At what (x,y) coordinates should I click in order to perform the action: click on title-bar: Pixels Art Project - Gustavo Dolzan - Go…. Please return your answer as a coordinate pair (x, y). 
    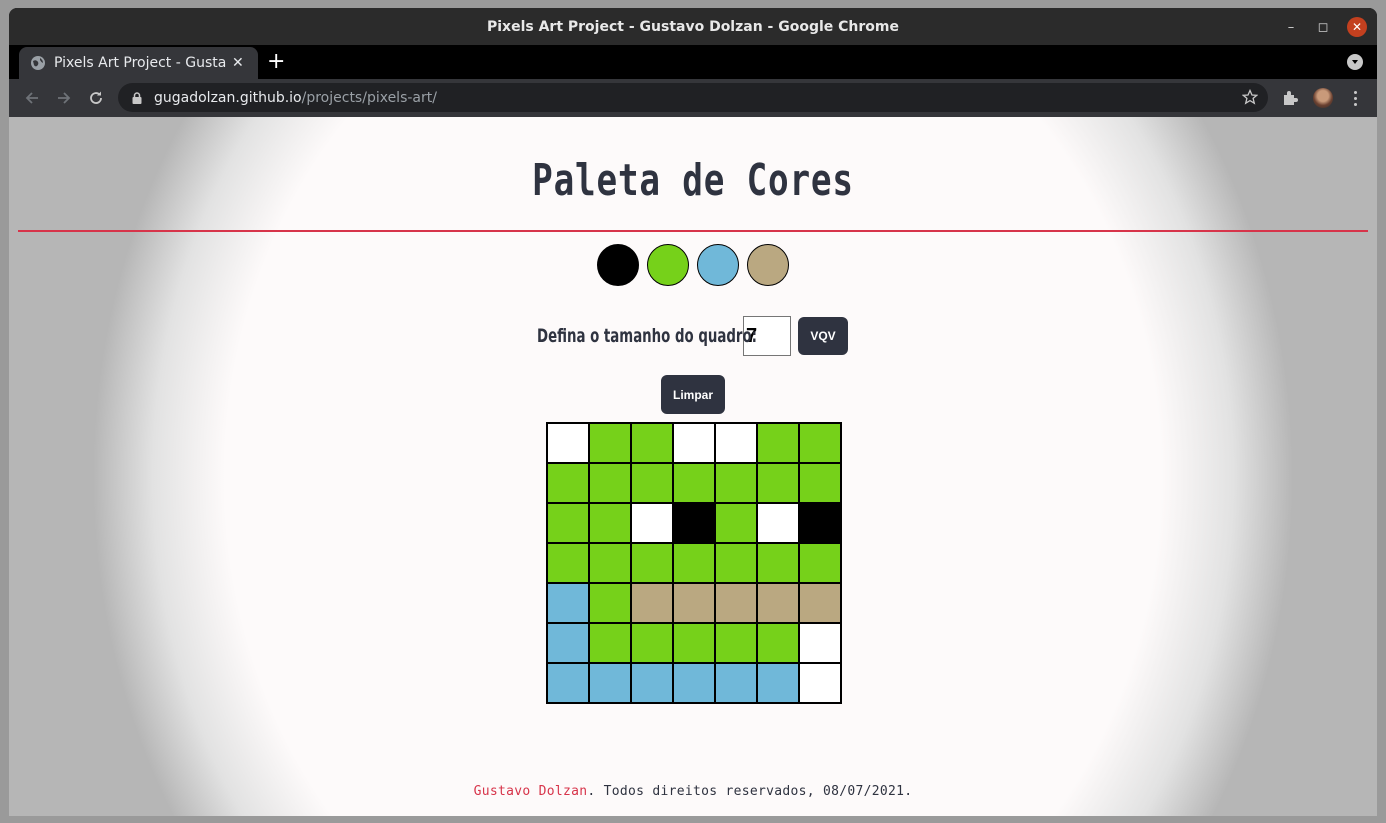
    Looking at the image, I should click on (693, 26).